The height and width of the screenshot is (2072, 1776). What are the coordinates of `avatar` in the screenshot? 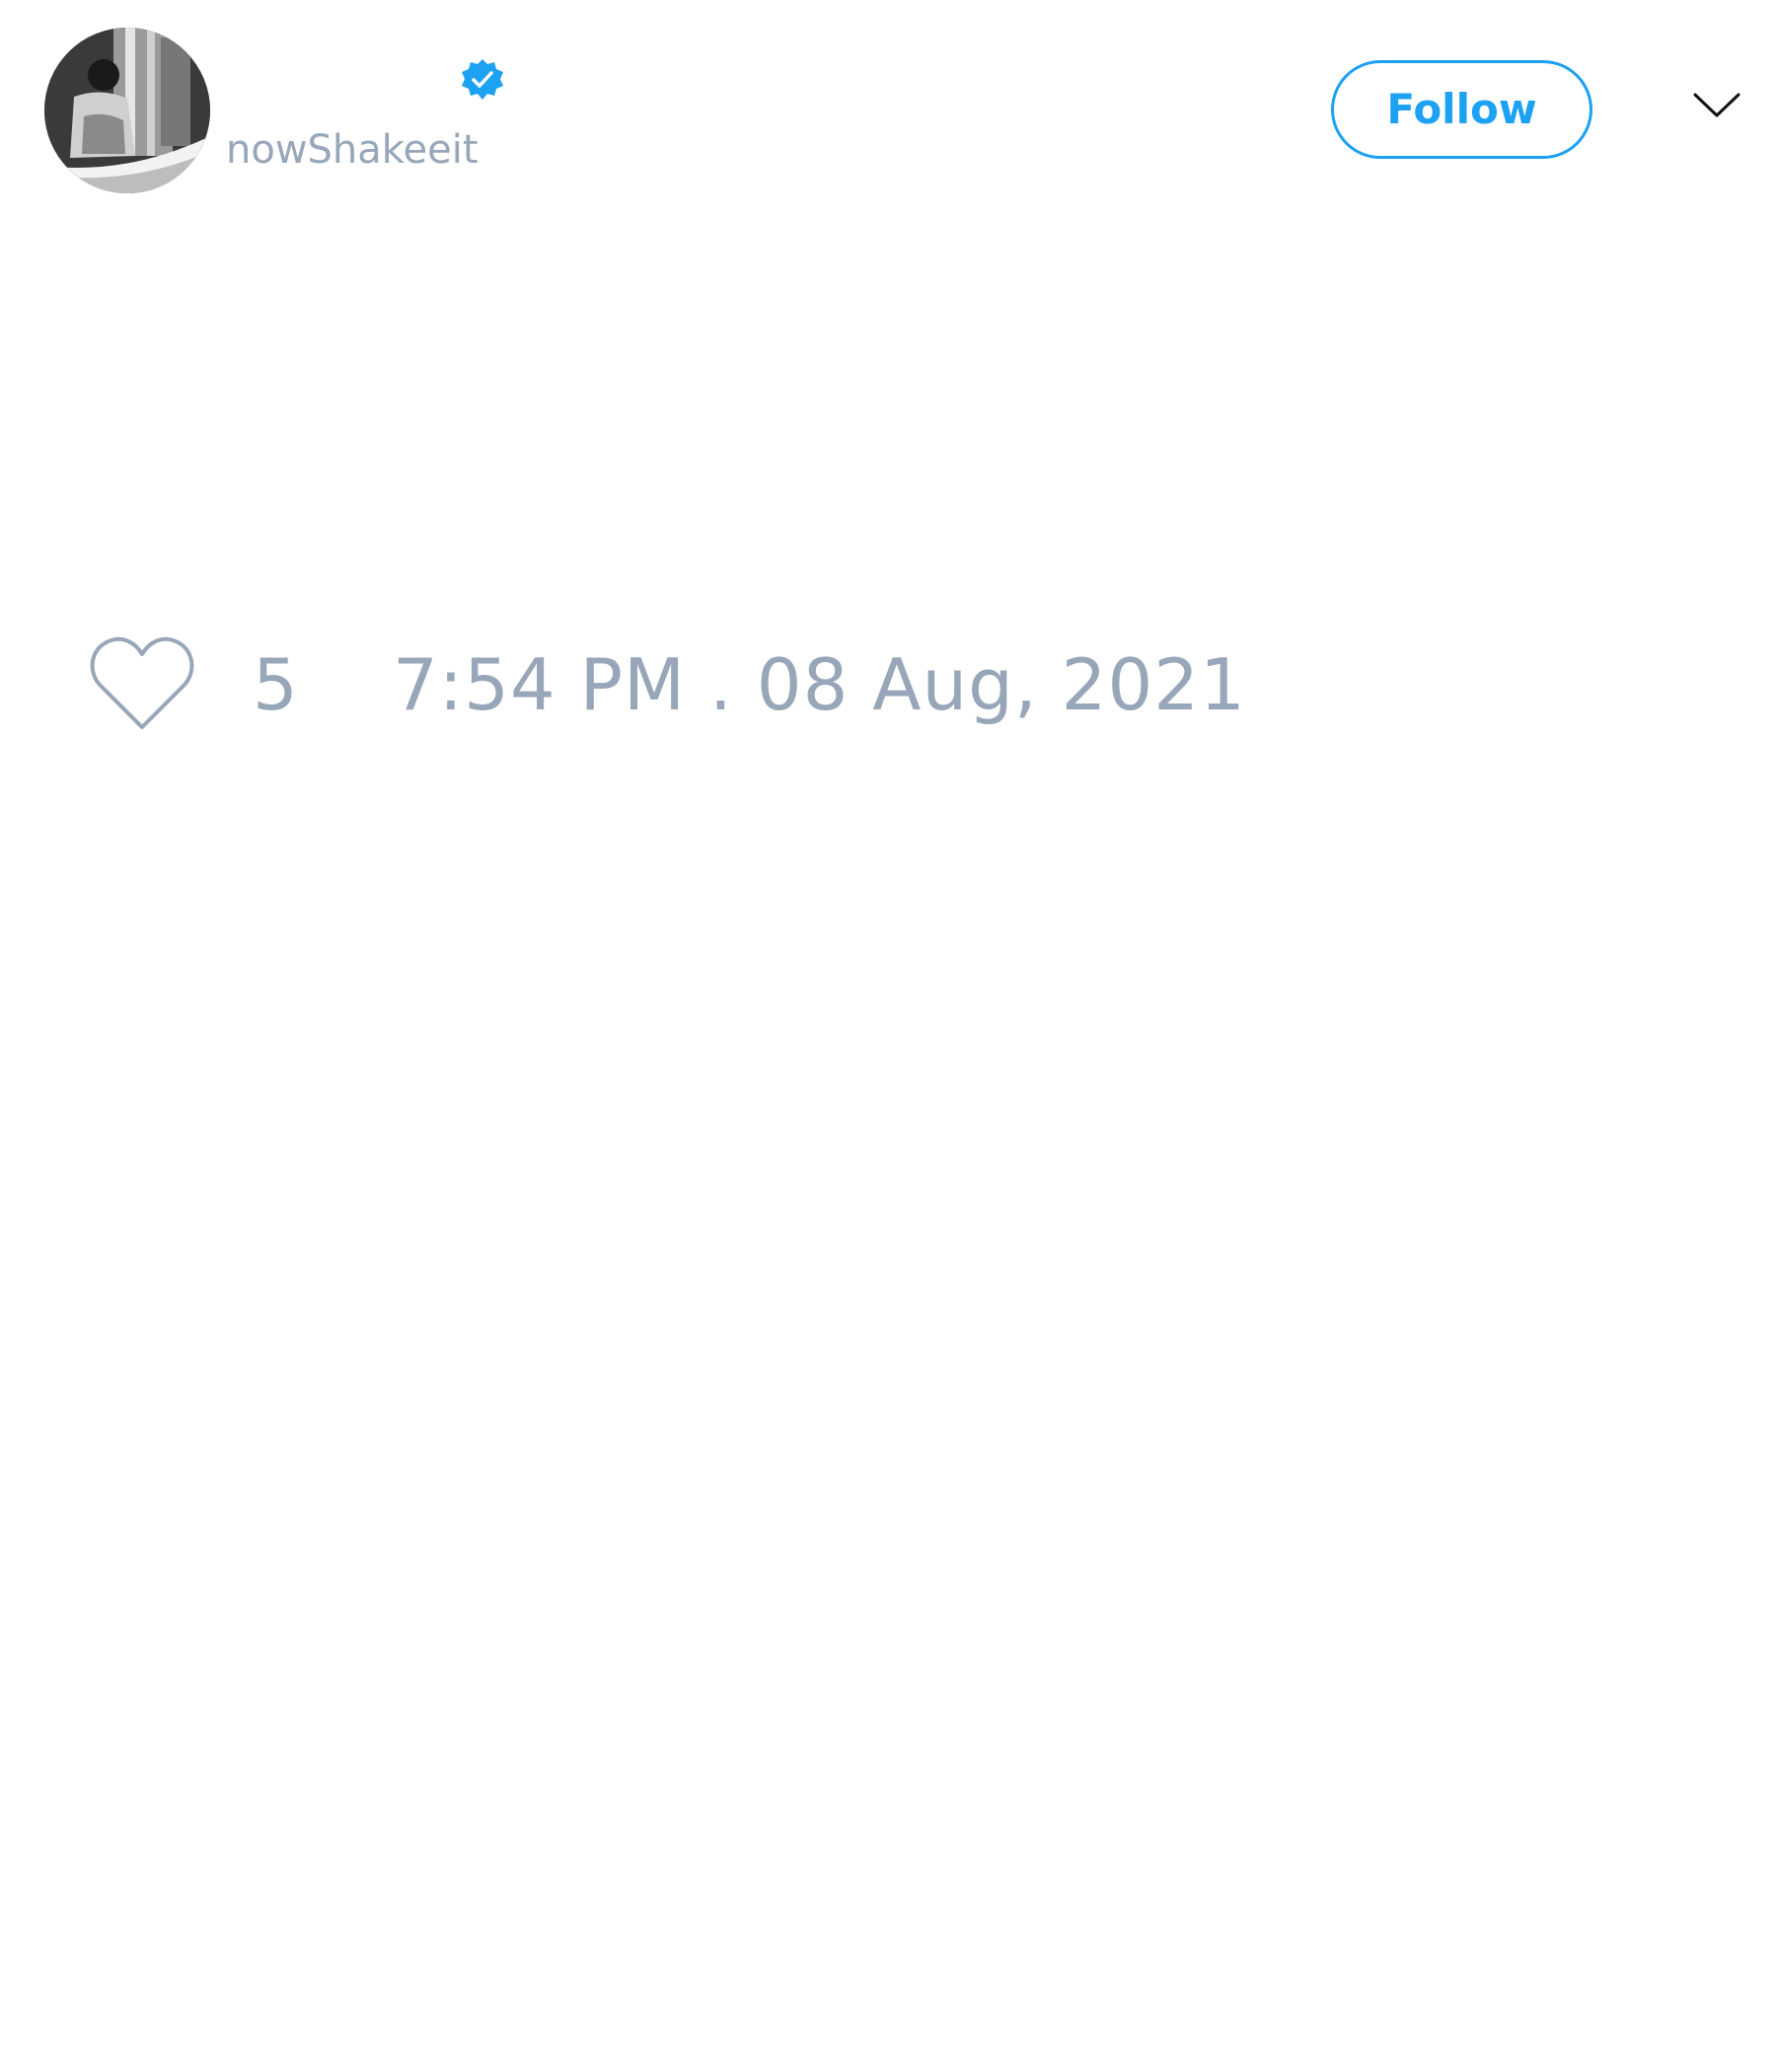 It's located at (127, 111).